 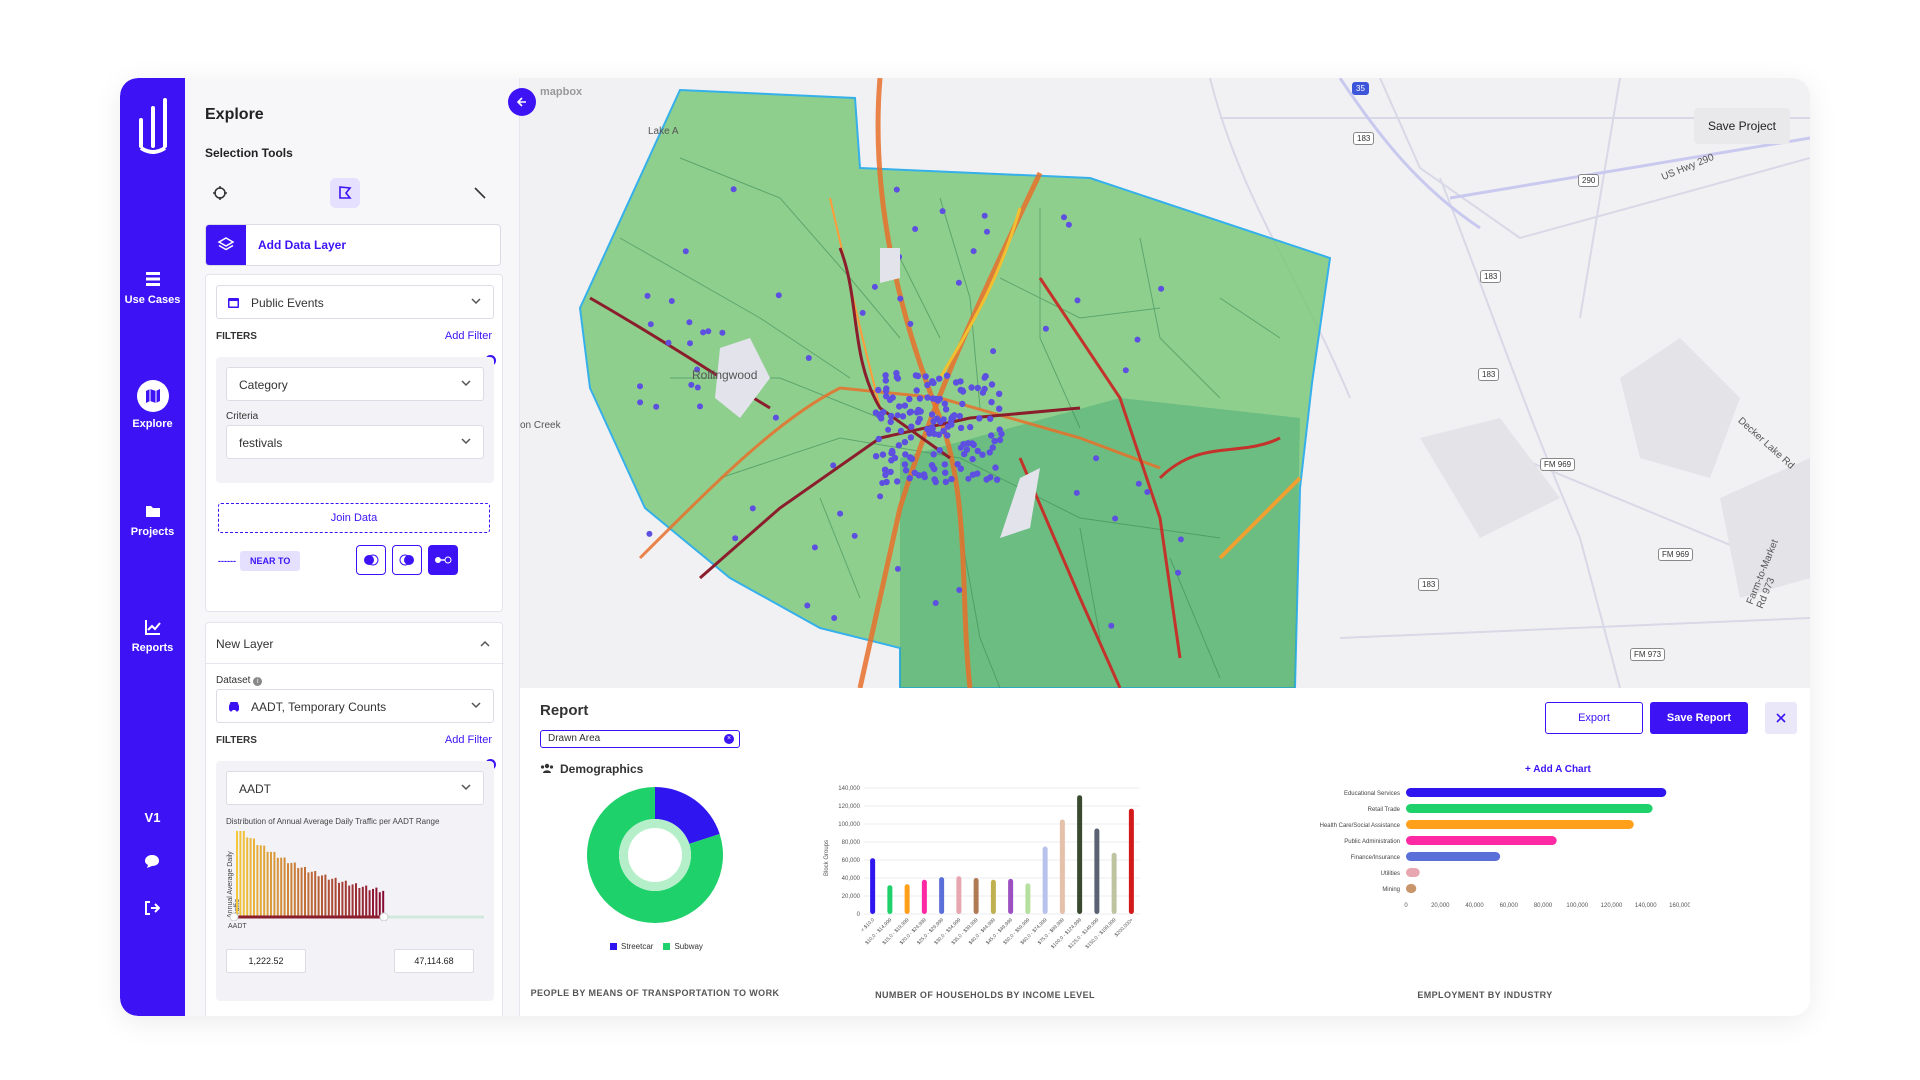 I want to click on rail-item-reports: Reports, so click(x=152, y=636).